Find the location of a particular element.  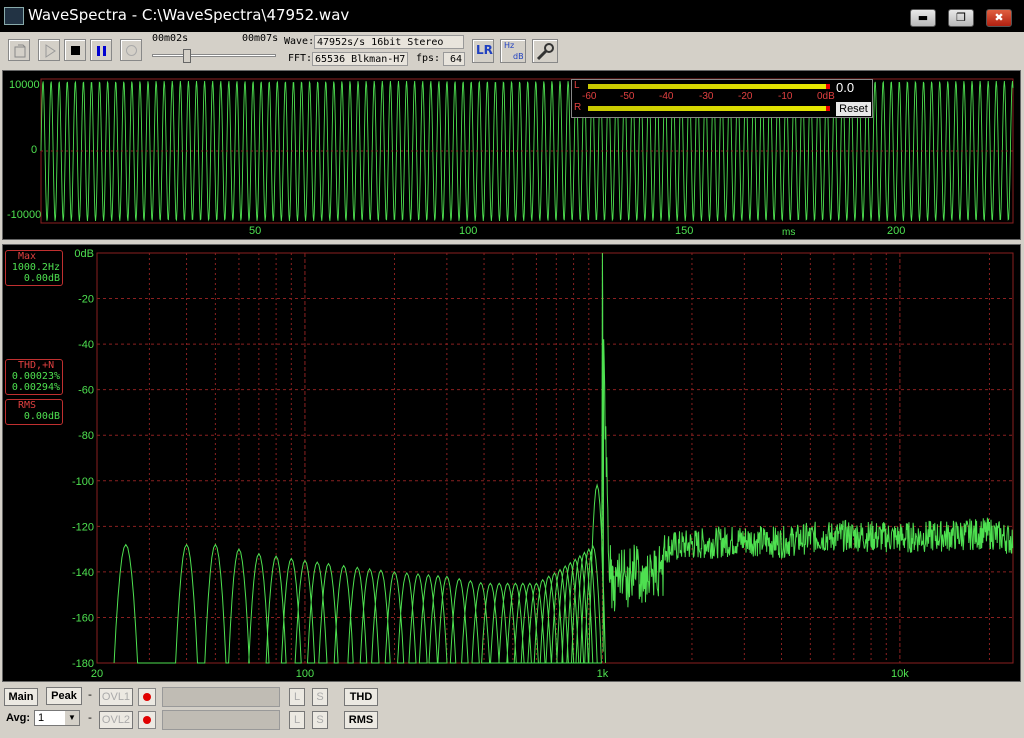

restore-icon: ❐ is located at coordinates (961, 17).